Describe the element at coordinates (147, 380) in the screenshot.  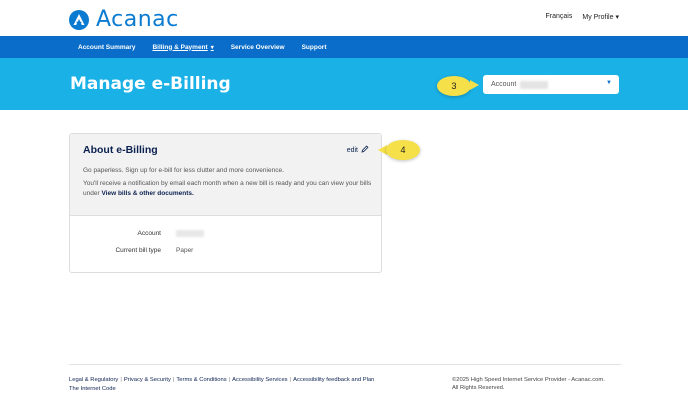
I see `footer-link: Privacy & Security` at that location.